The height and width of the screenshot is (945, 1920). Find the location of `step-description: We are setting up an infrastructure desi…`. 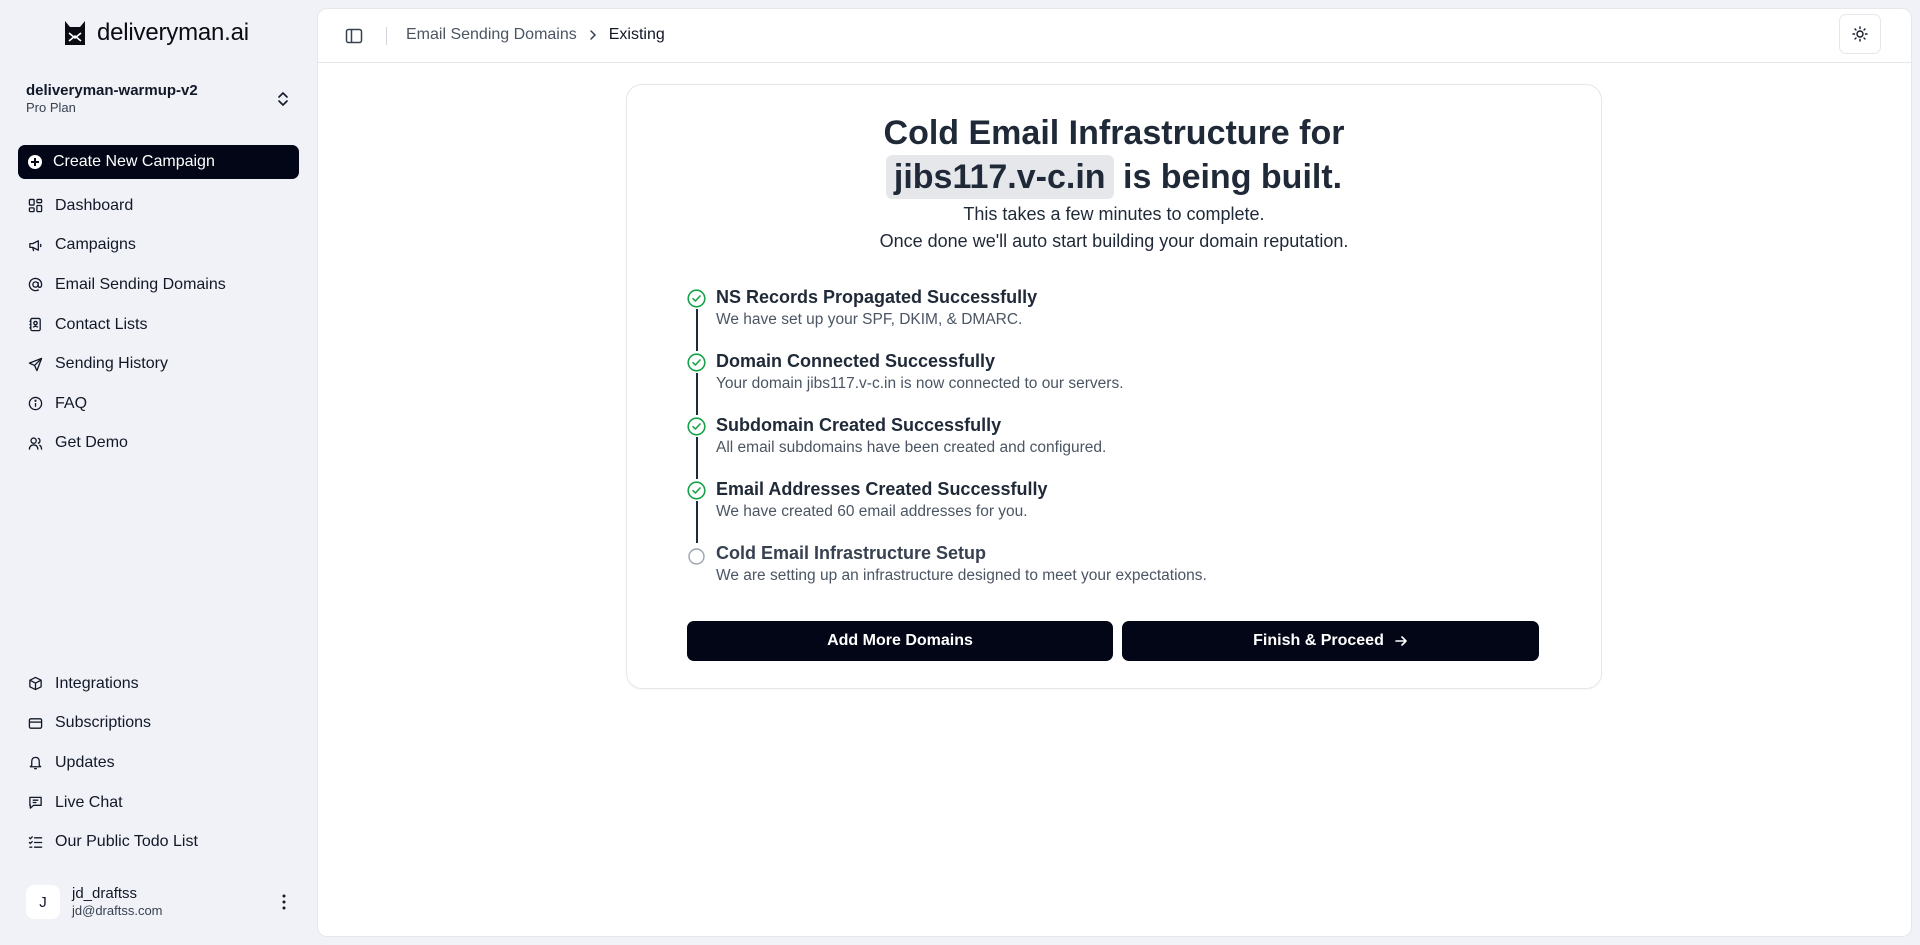

step-description: We are setting up an infrastructure desi… is located at coordinates (961, 575).